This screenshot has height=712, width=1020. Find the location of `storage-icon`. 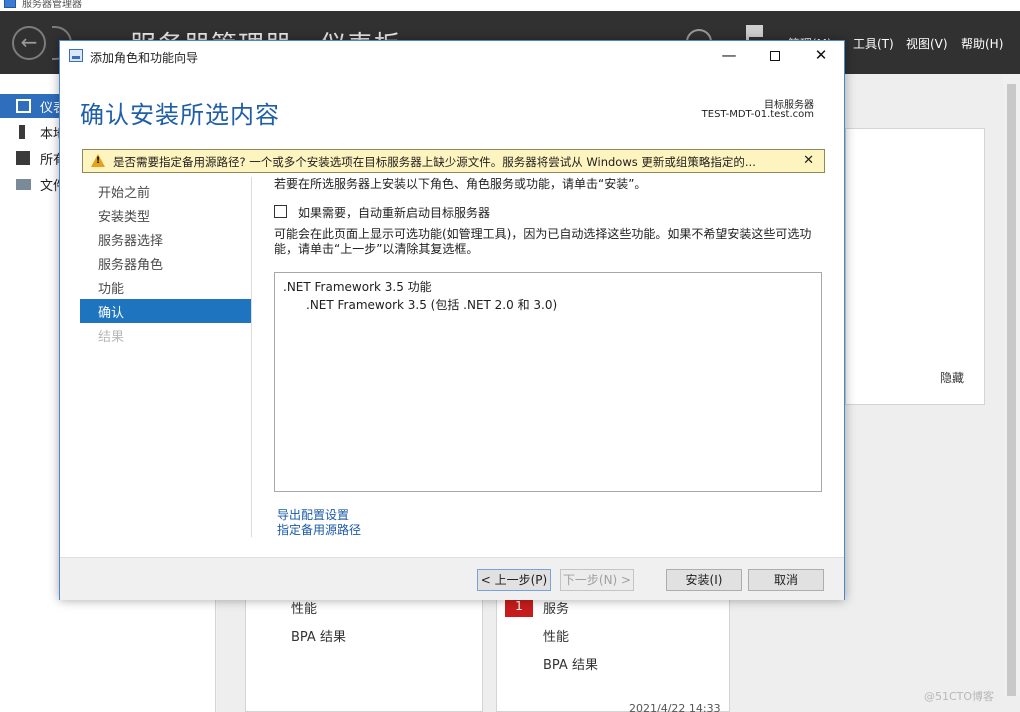

storage-icon is located at coordinates (23, 184).